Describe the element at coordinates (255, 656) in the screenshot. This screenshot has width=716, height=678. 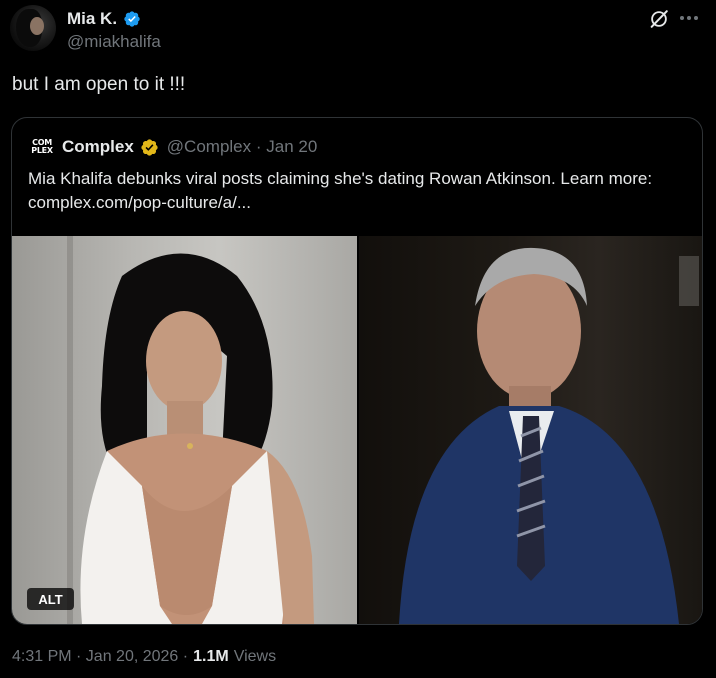
I see `views-label: Views` at that location.